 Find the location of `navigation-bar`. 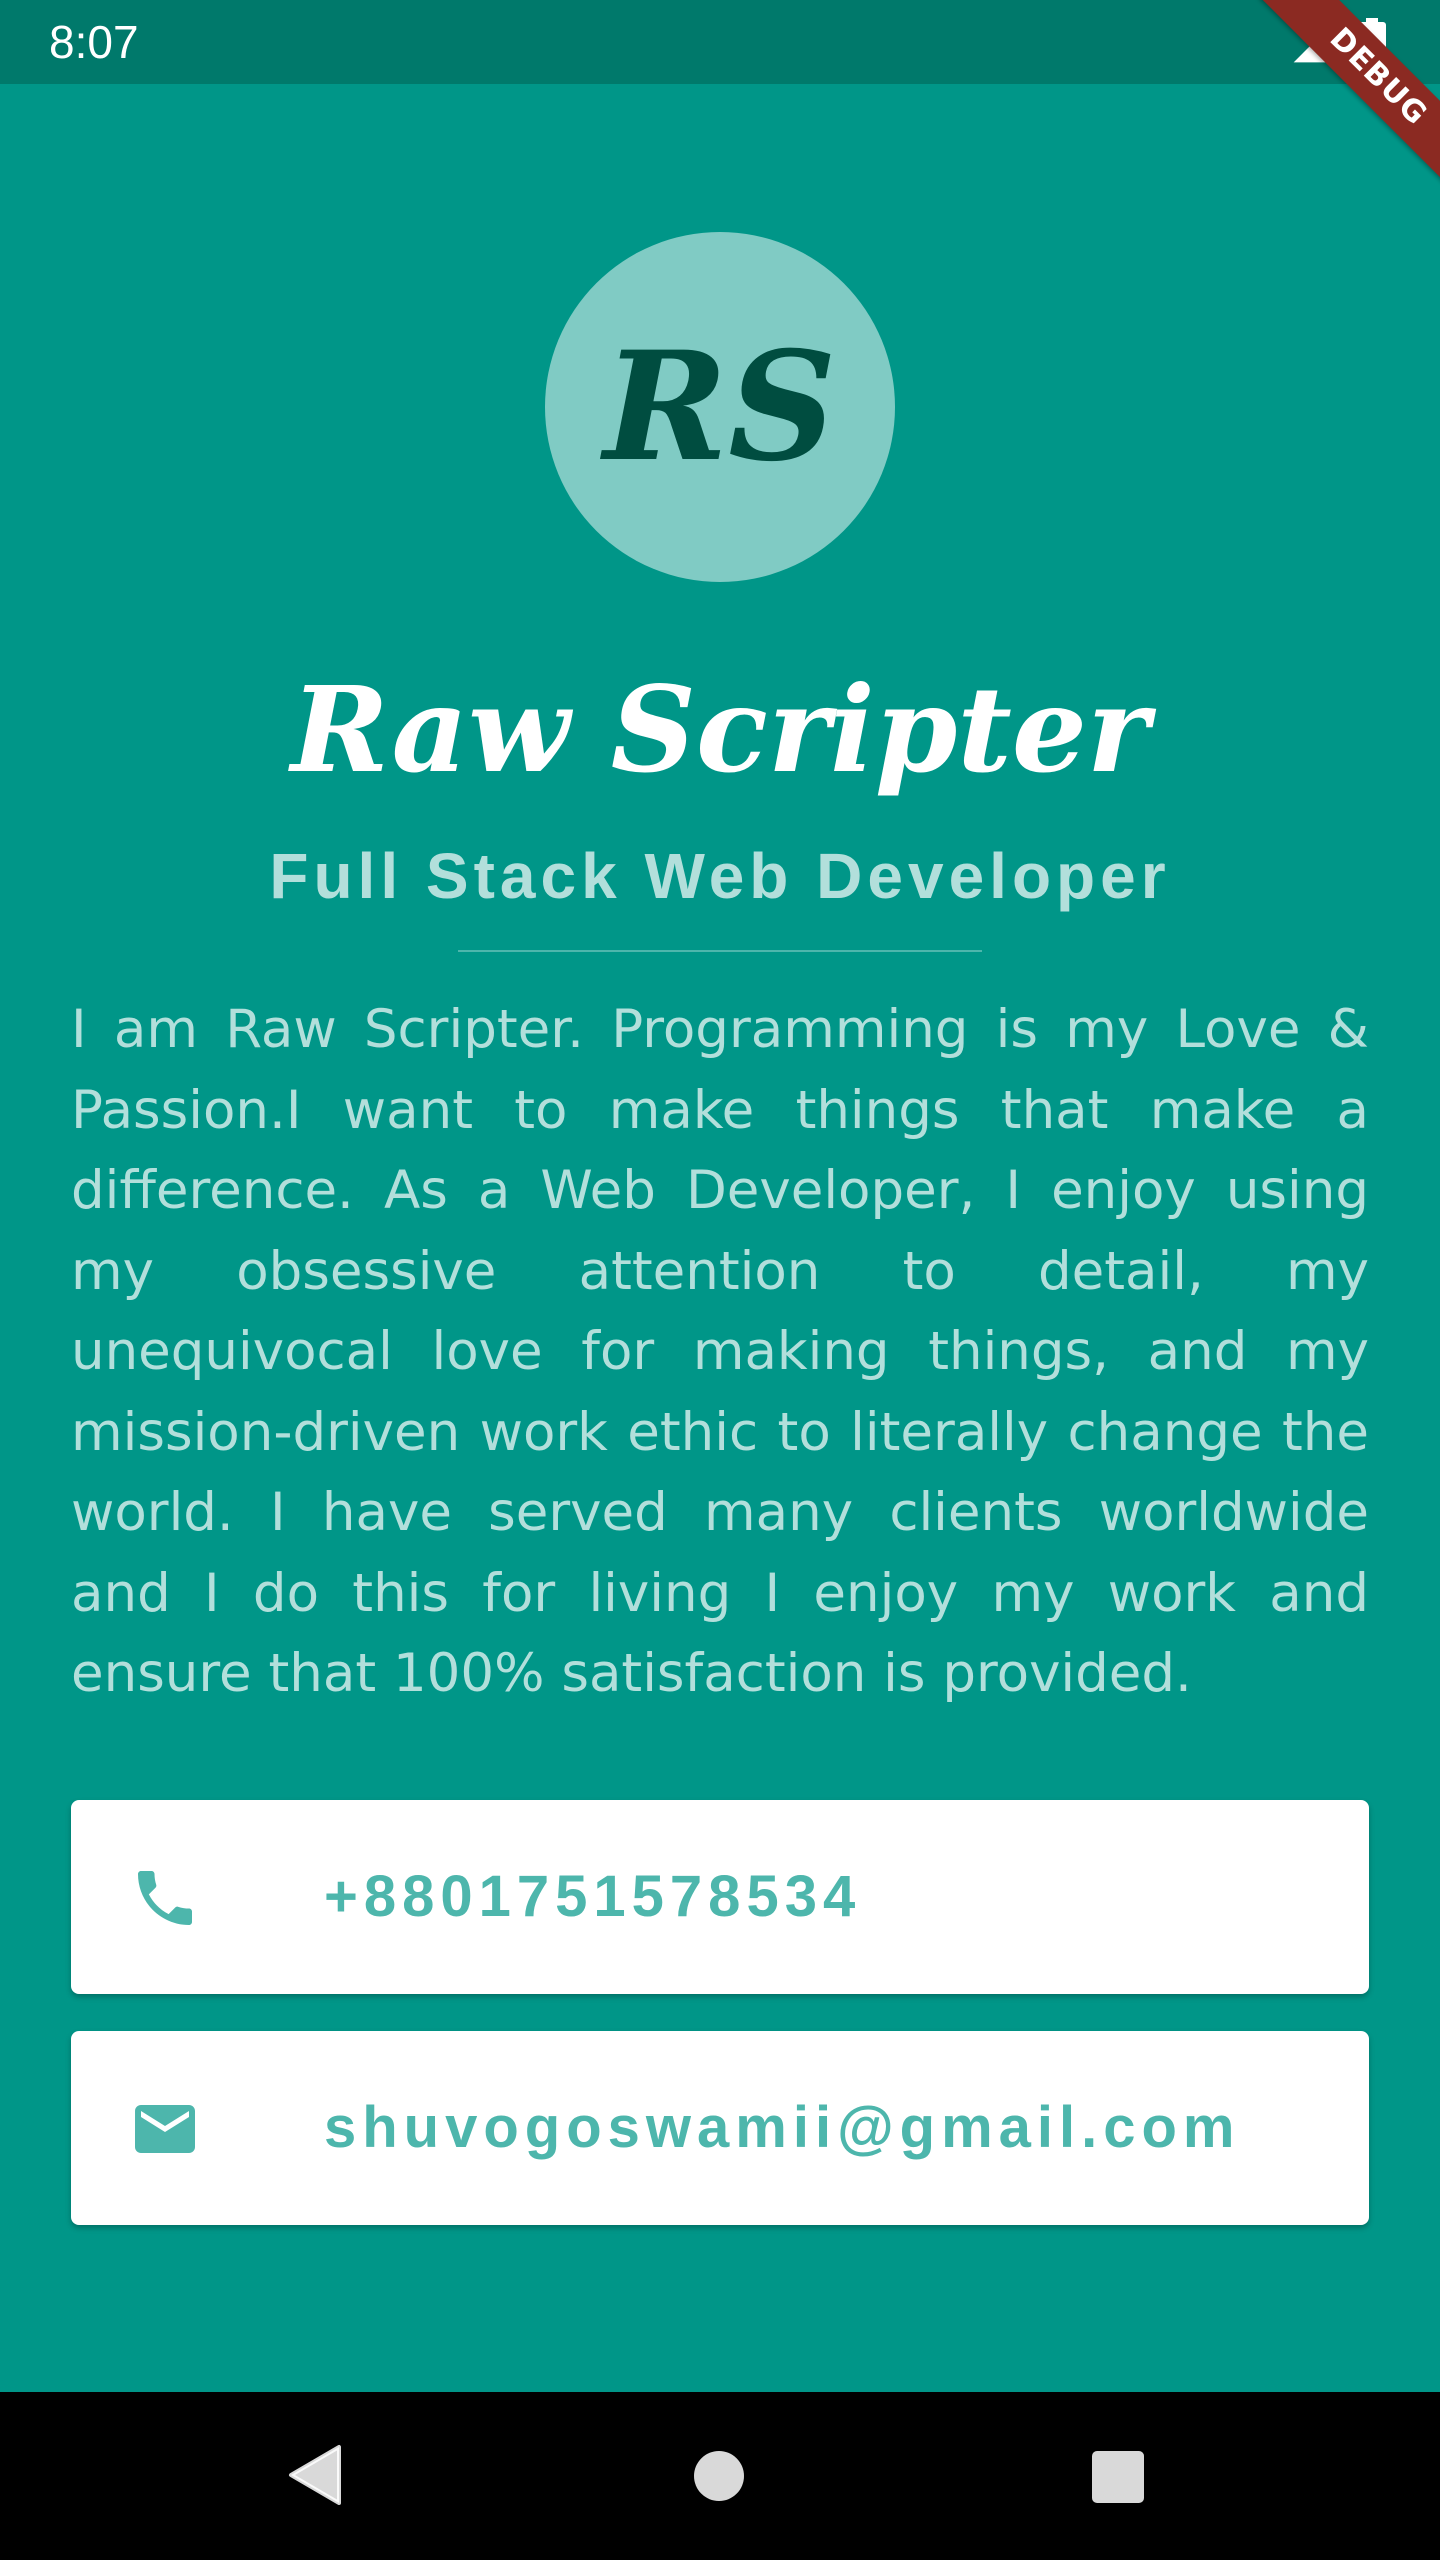

navigation-bar is located at coordinates (720, 2476).